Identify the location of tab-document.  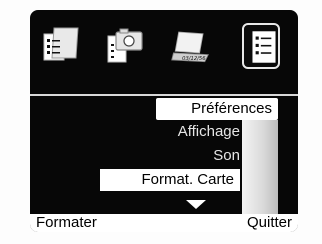
(60, 46).